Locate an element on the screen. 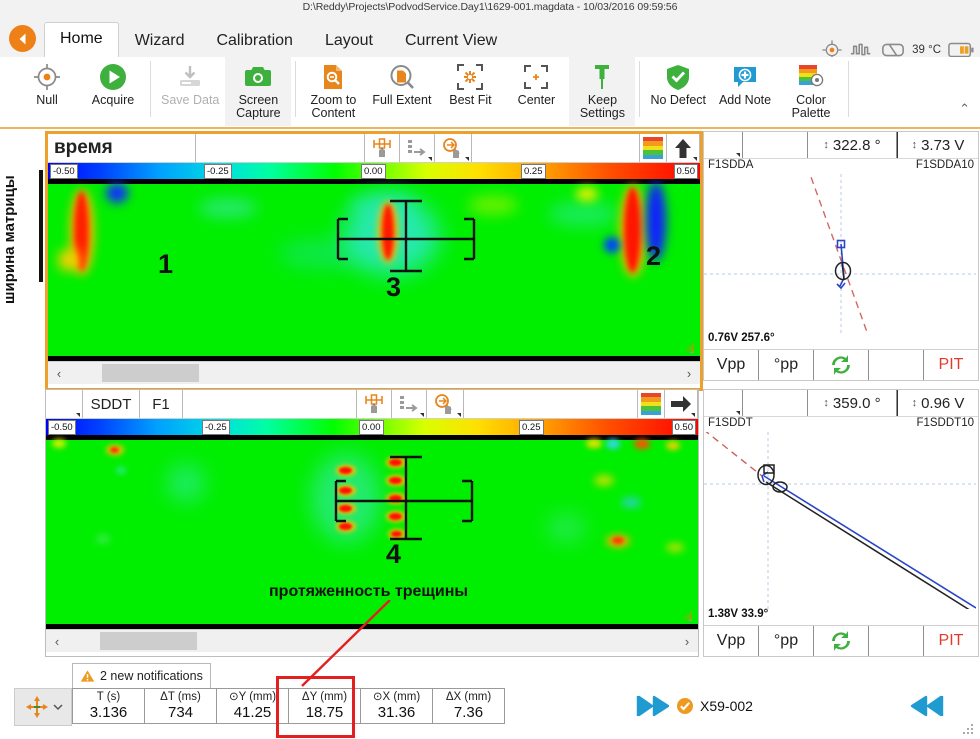 This screenshot has width=980, height=739. impedance-sddt-blank-button is located at coordinates (896, 641).